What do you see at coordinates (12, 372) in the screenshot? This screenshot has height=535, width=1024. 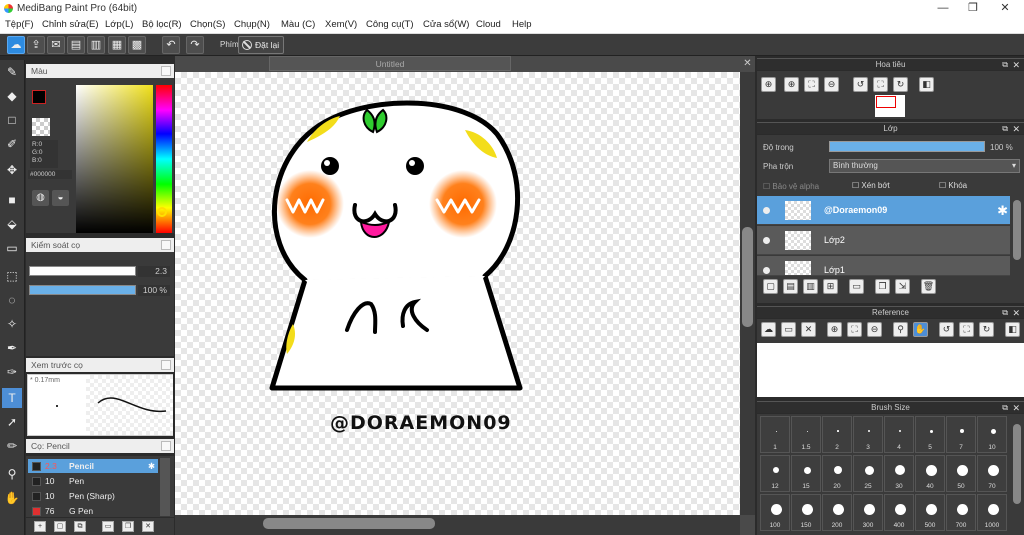 I see `select-eraser-tool-icon: ✑` at bounding box center [12, 372].